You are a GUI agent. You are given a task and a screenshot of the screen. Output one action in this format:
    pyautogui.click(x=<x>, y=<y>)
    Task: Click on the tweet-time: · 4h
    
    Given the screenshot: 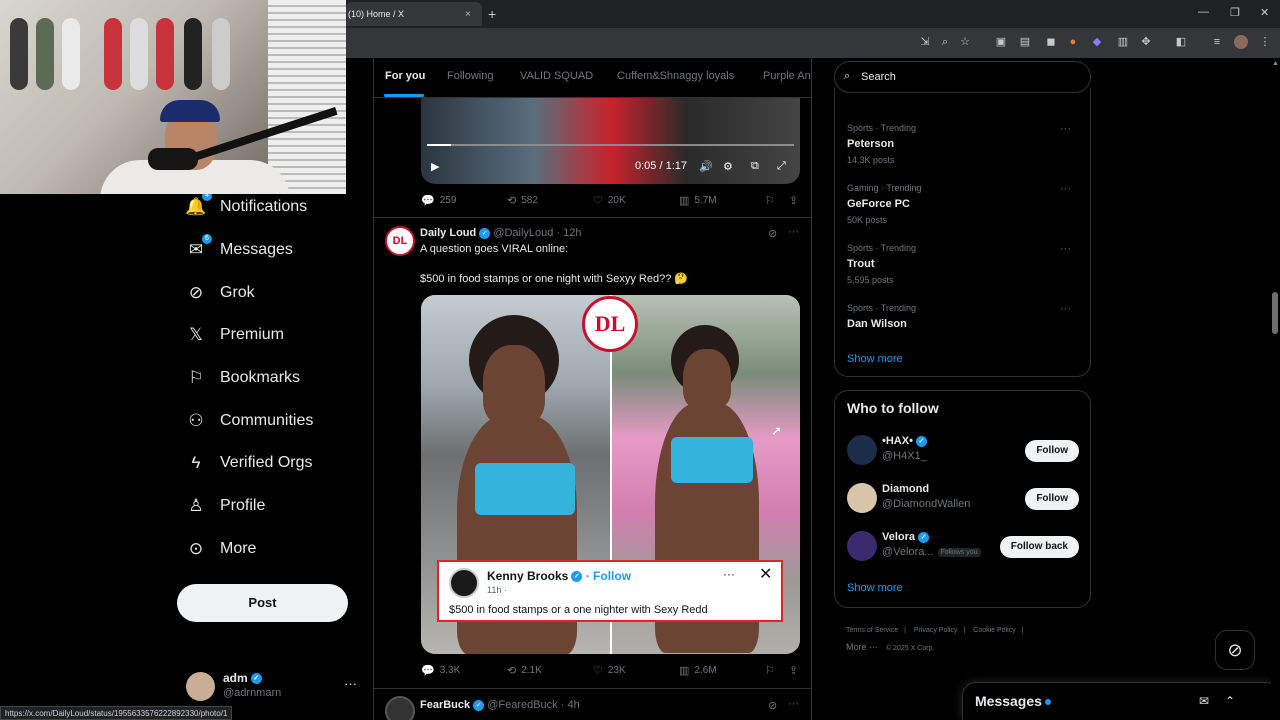 What is the action you would take?
    pyautogui.click(x=570, y=705)
    